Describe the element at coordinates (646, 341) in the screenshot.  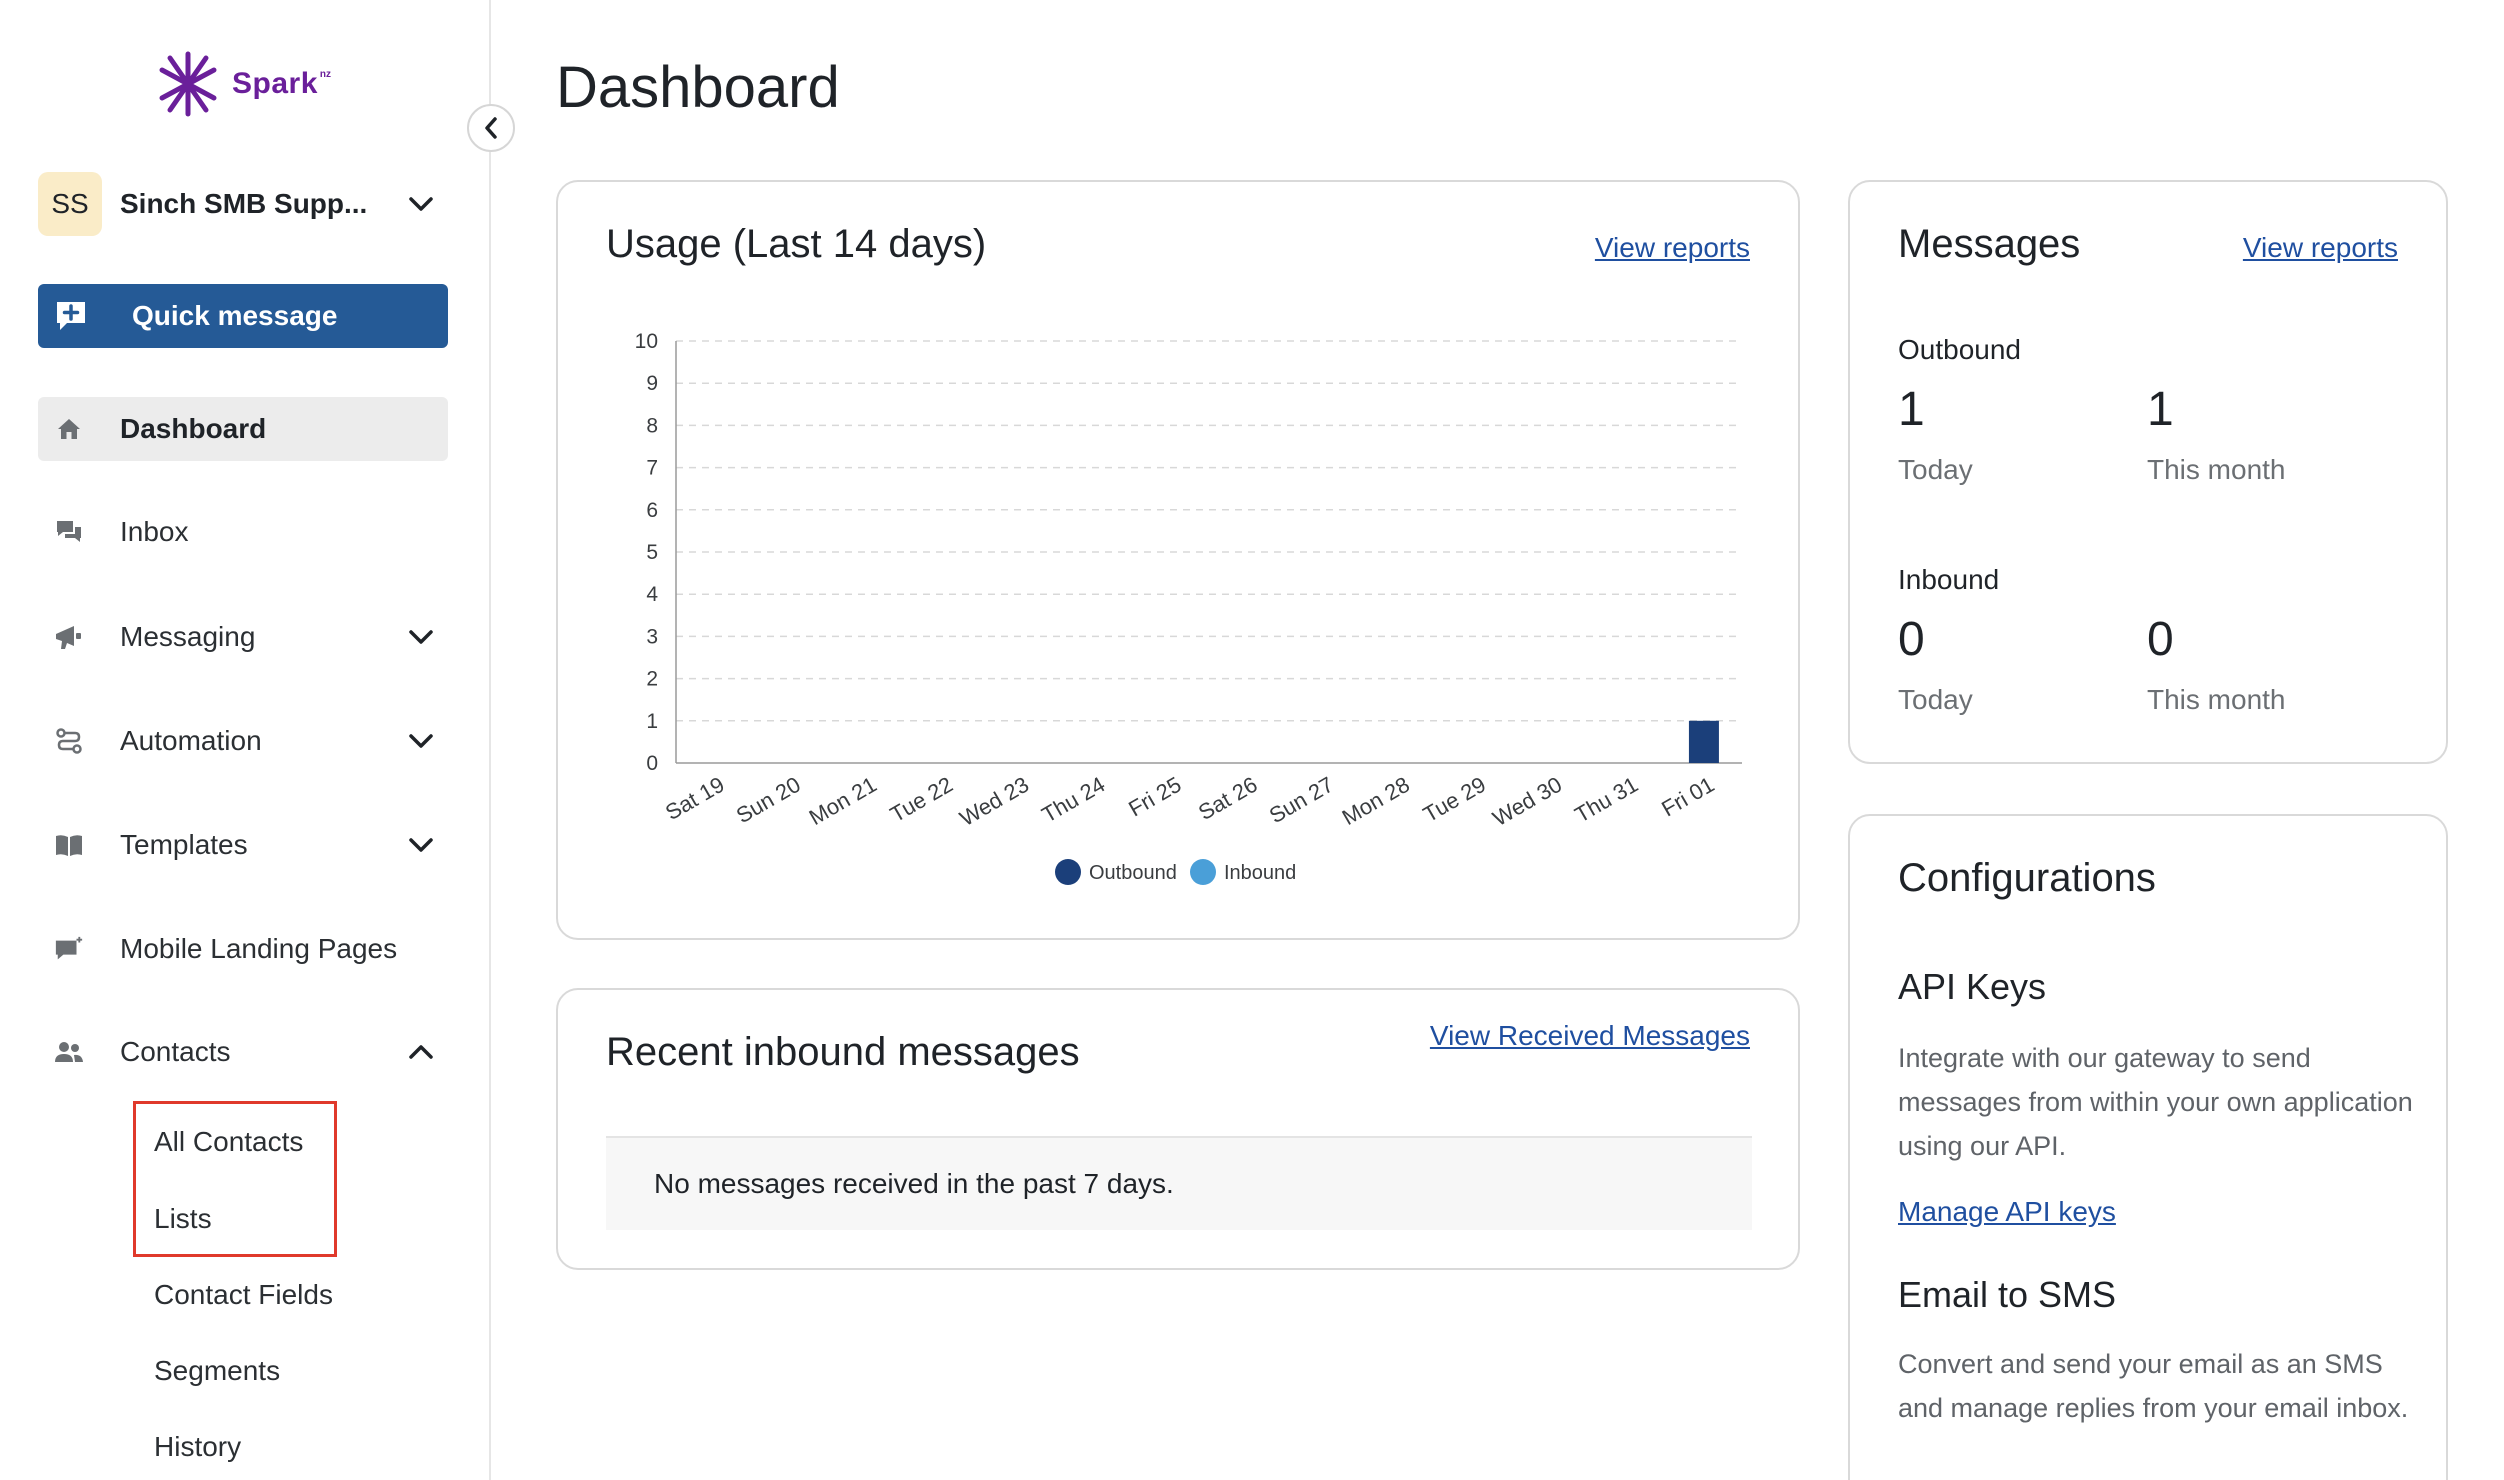
I see `y-tick-label: 10` at that location.